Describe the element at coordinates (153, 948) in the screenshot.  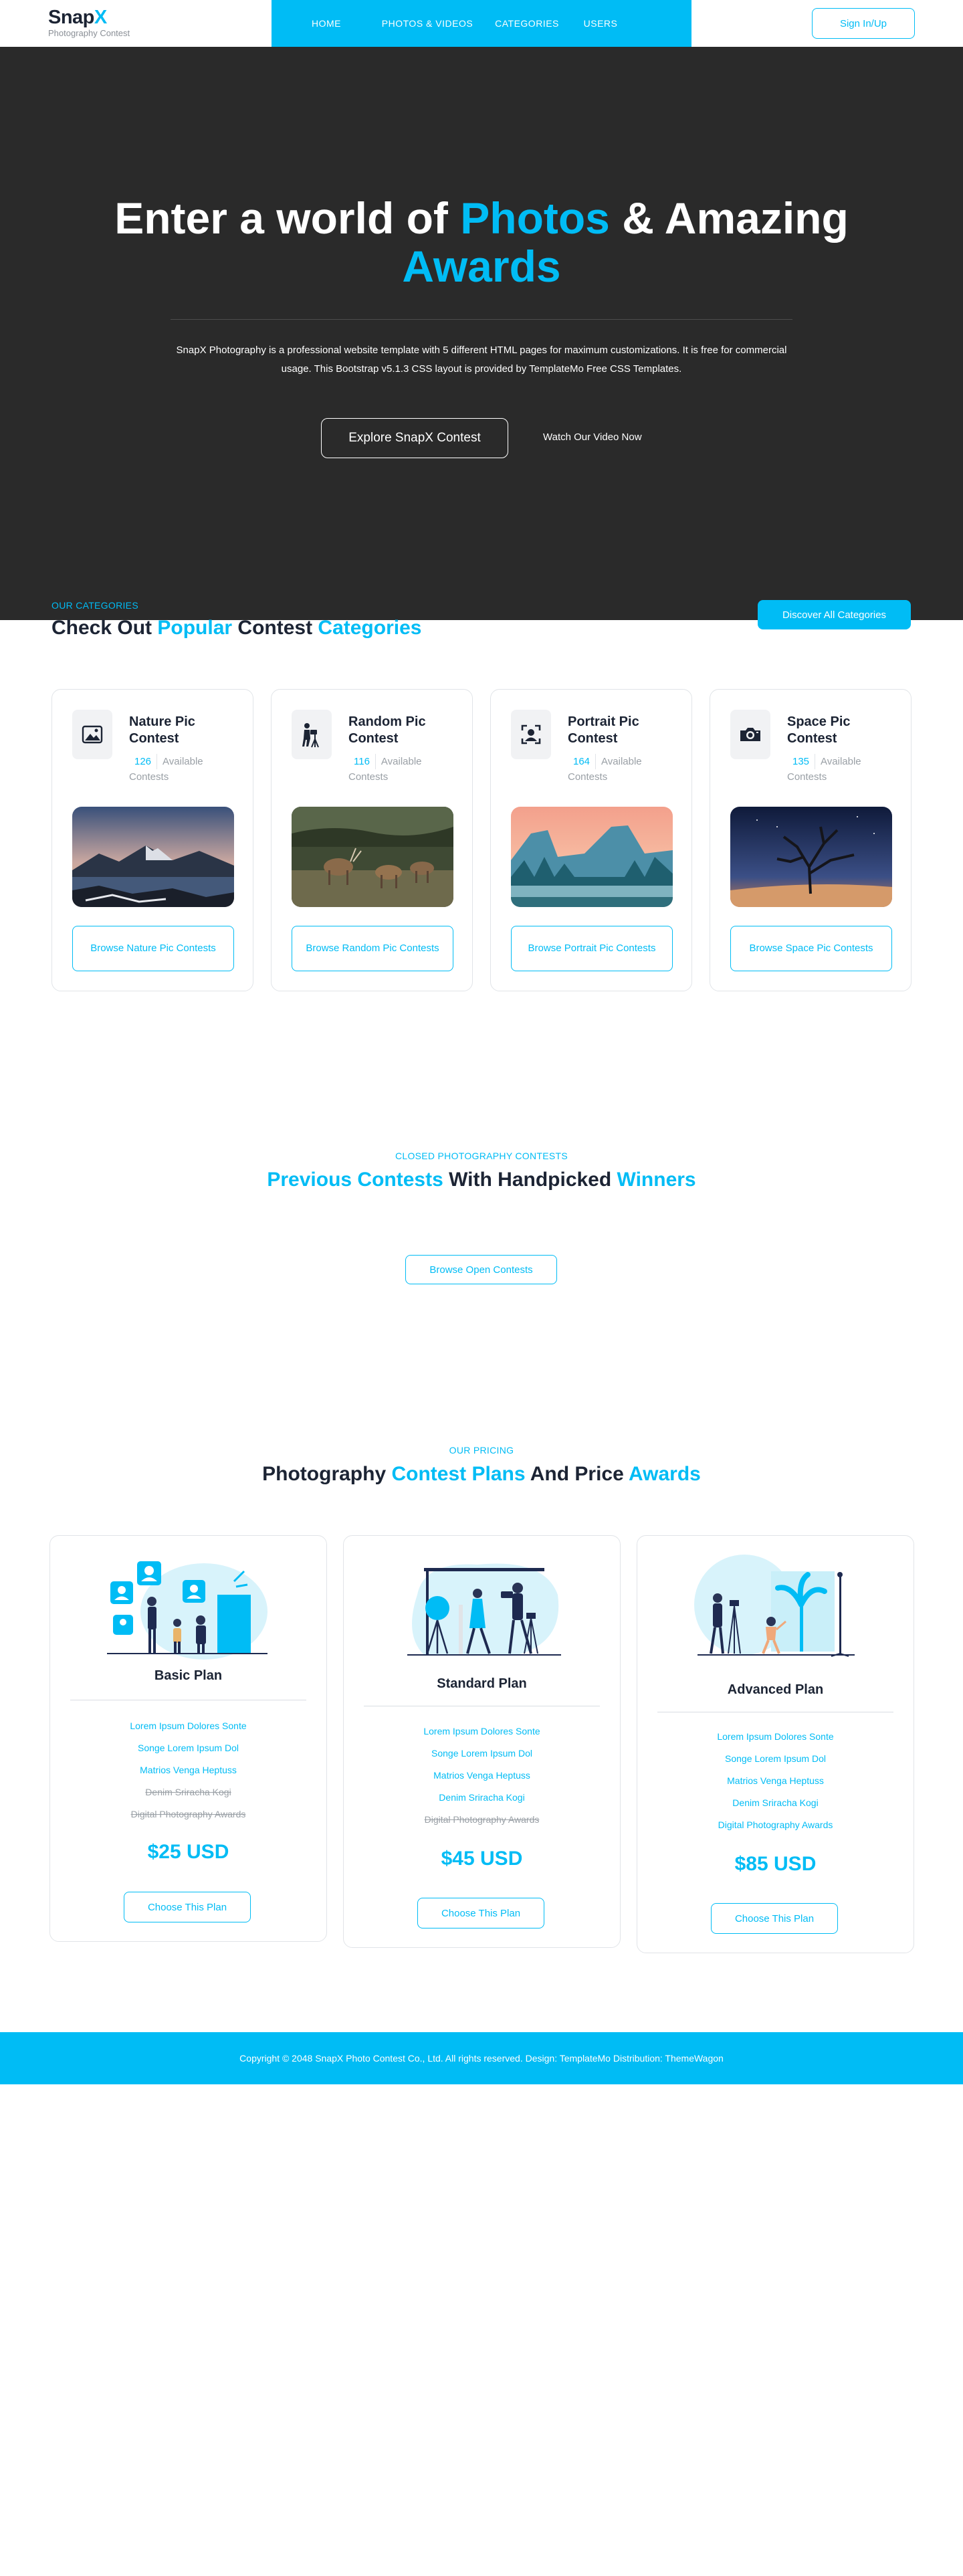
I see `browse-nature-button: Browse Nature Pic Contests` at that location.